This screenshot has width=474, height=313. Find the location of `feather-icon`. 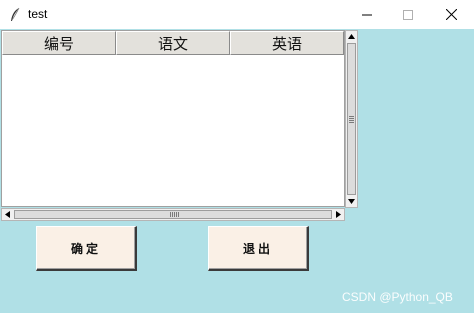

feather-icon is located at coordinates (15, 15).